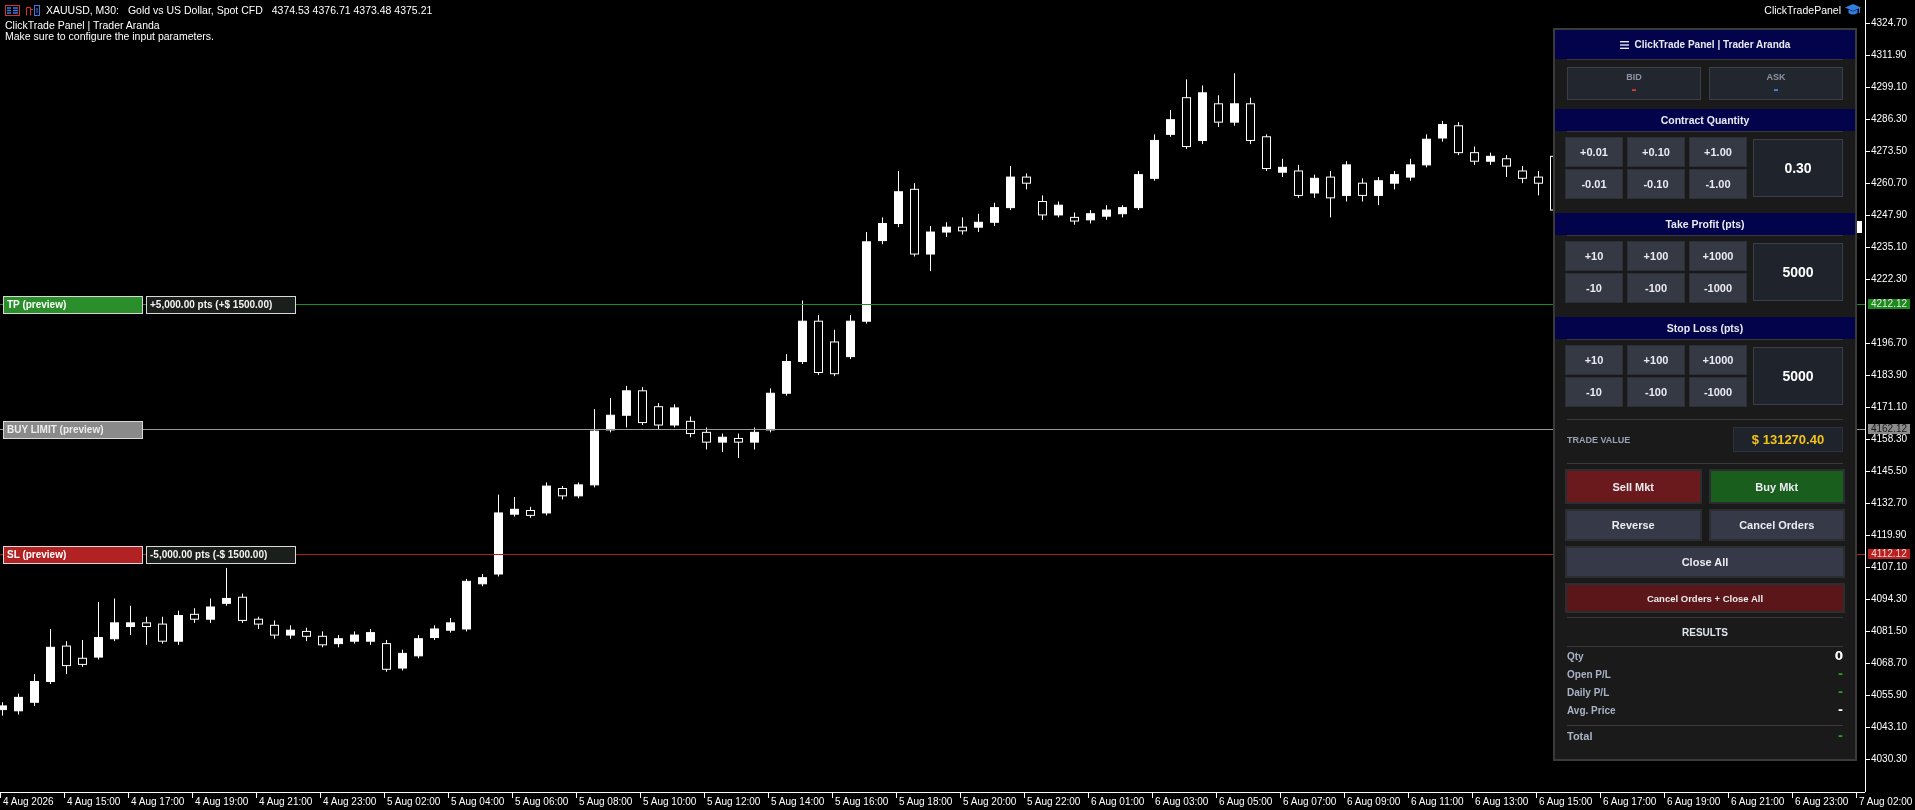  I want to click on section-header: Take Profit (pts), so click(1705, 224).